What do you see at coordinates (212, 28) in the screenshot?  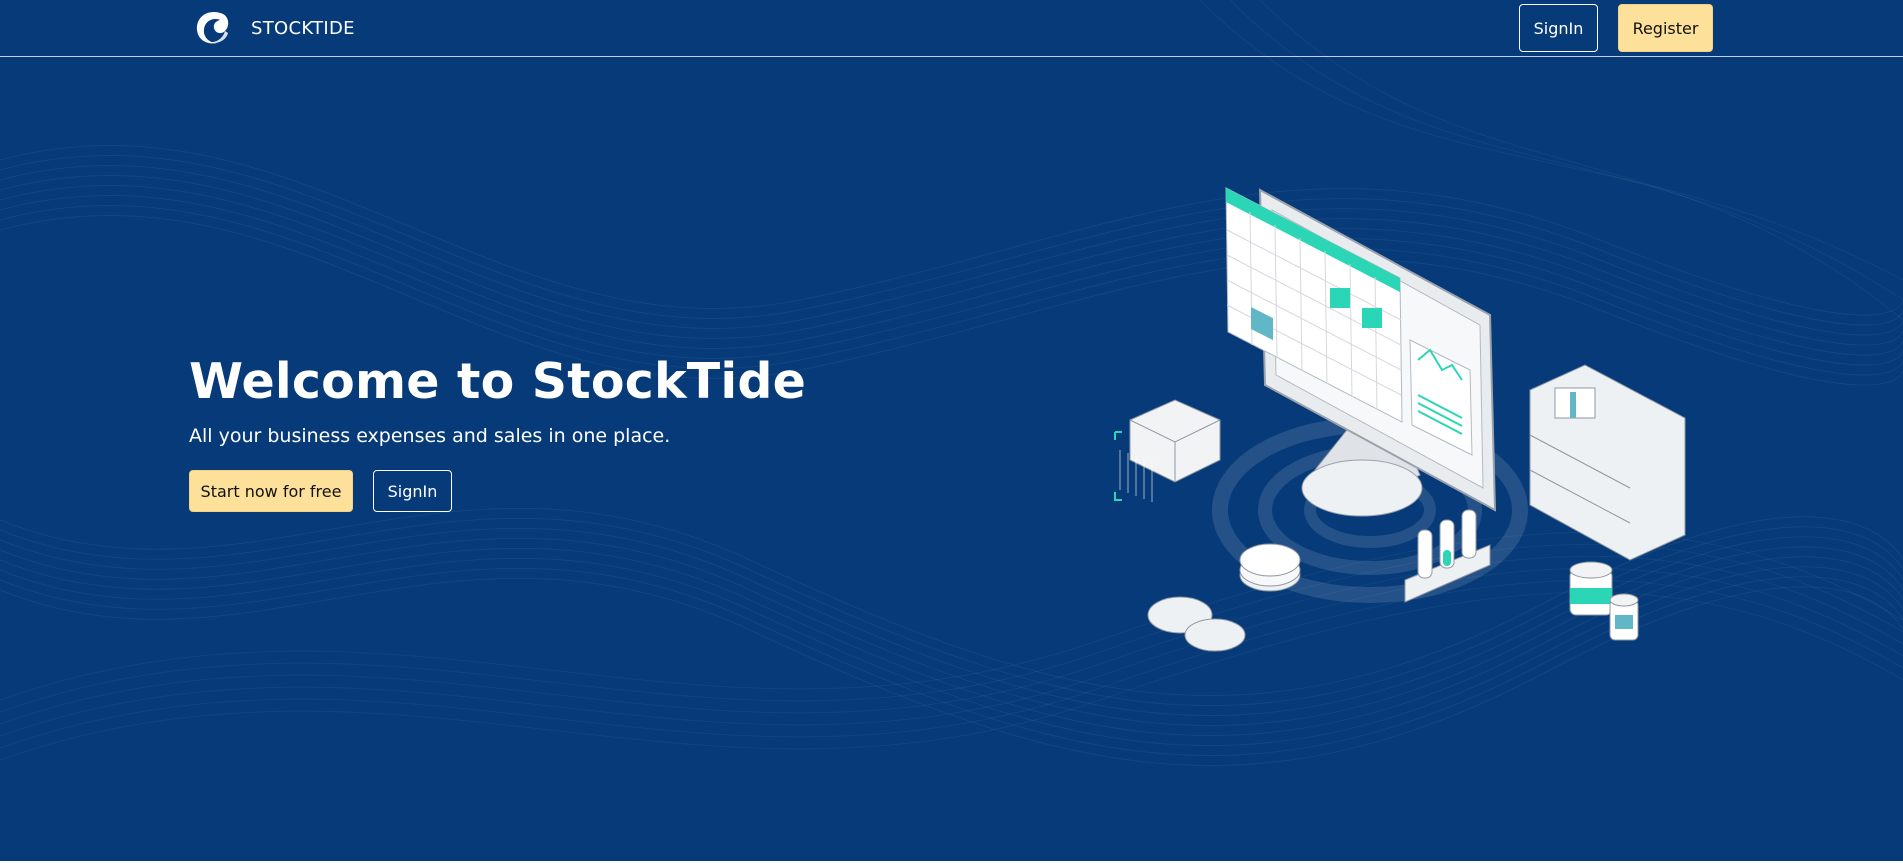 I see `wave-logo-icon` at bounding box center [212, 28].